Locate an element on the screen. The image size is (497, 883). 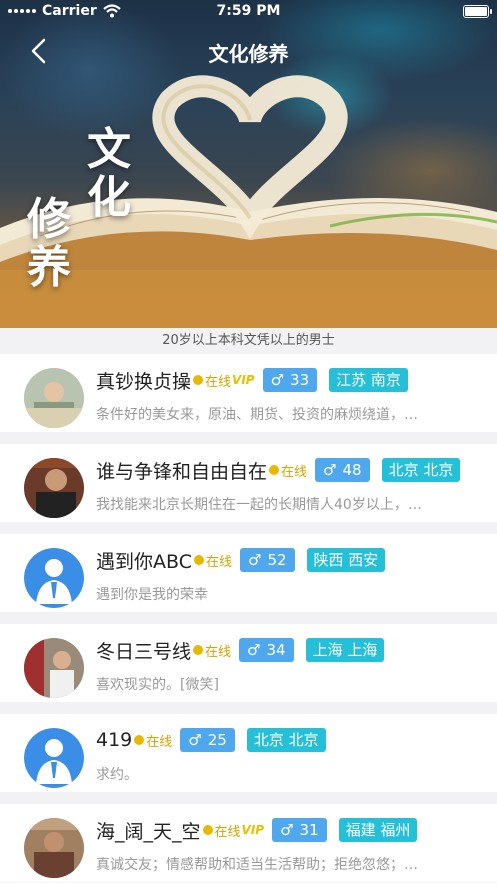
user-description: 喜欢现实的。[微笑] is located at coordinates (157, 685).